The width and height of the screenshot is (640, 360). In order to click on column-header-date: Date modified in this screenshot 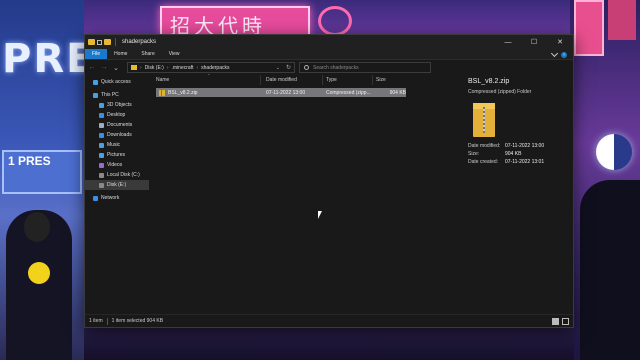, I will do `click(293, 80)`.